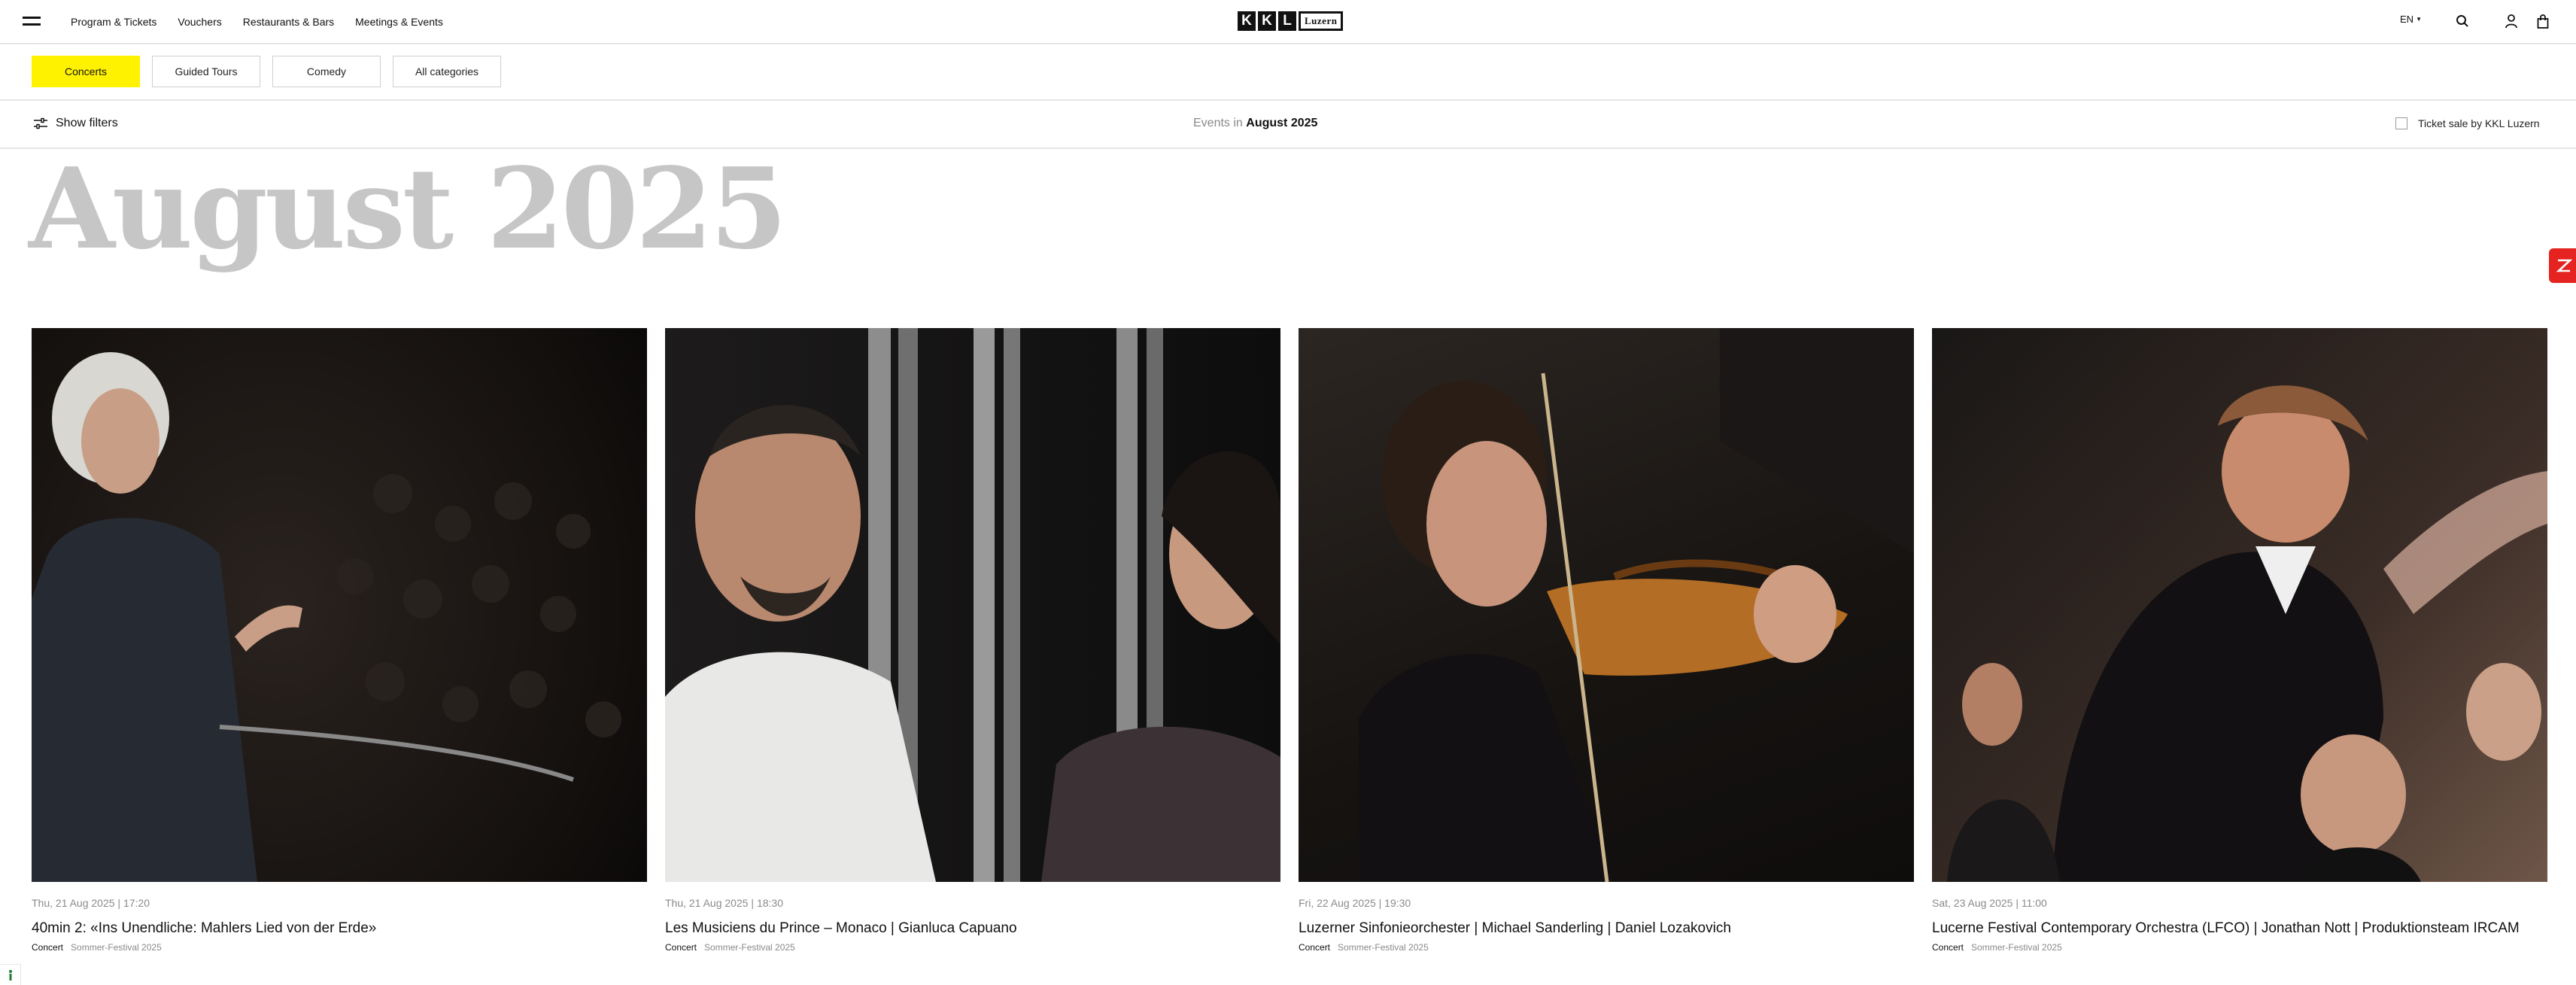  I want to click on event-image-conductor-with-orchestra, so click(2239, 605).